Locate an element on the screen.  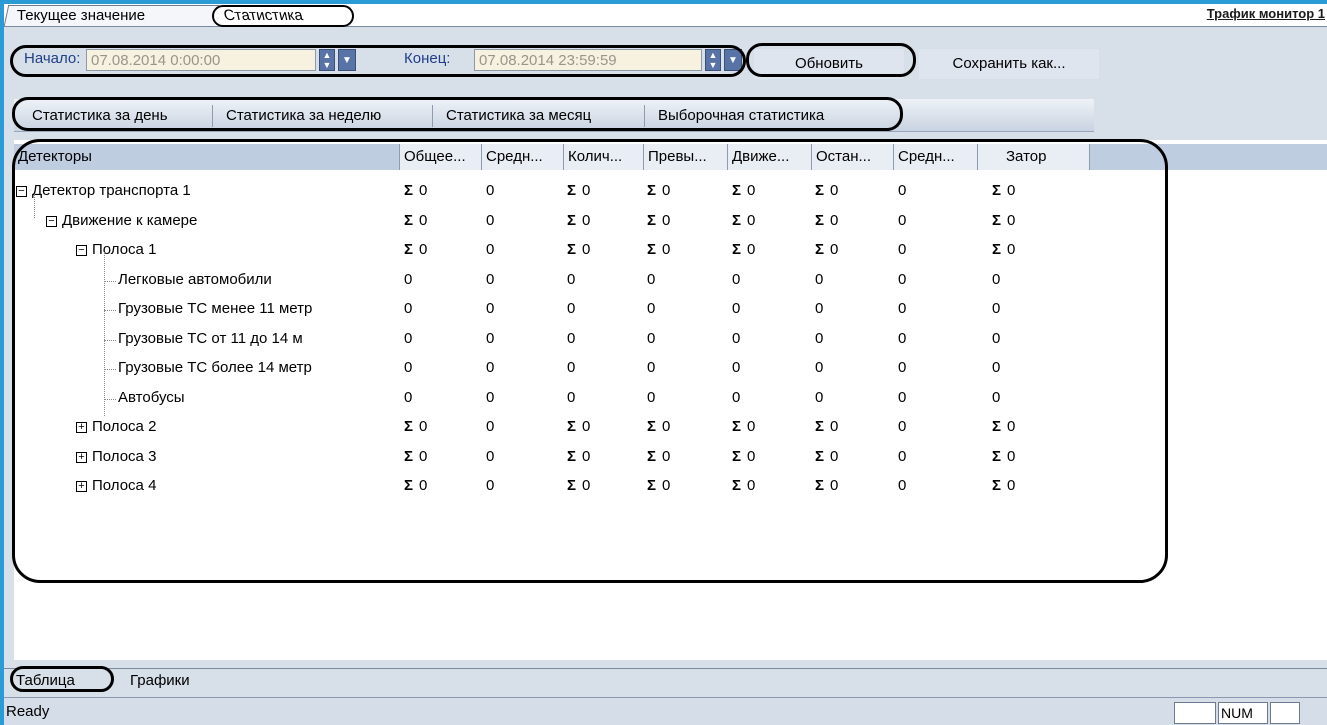
table-row: − Полоса 1 Σ0 0 Σ0 Σ0 Σ0 Σ0 0 Σ0 is located at coordinates (564, 252).